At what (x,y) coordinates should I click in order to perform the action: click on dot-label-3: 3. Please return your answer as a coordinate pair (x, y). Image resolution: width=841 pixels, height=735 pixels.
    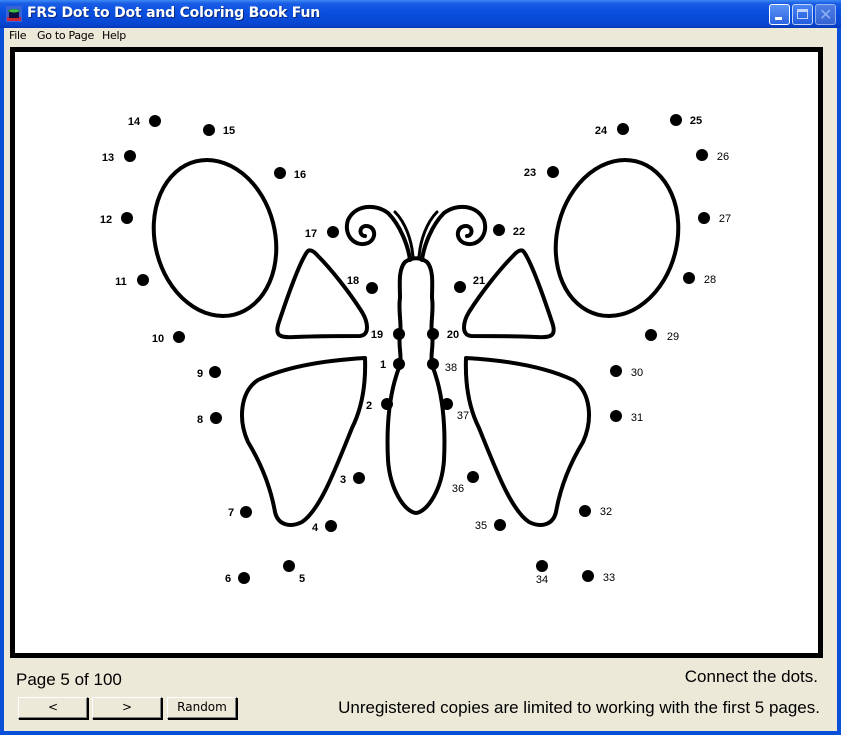
    Looking at the image, I should click on (343, 480).